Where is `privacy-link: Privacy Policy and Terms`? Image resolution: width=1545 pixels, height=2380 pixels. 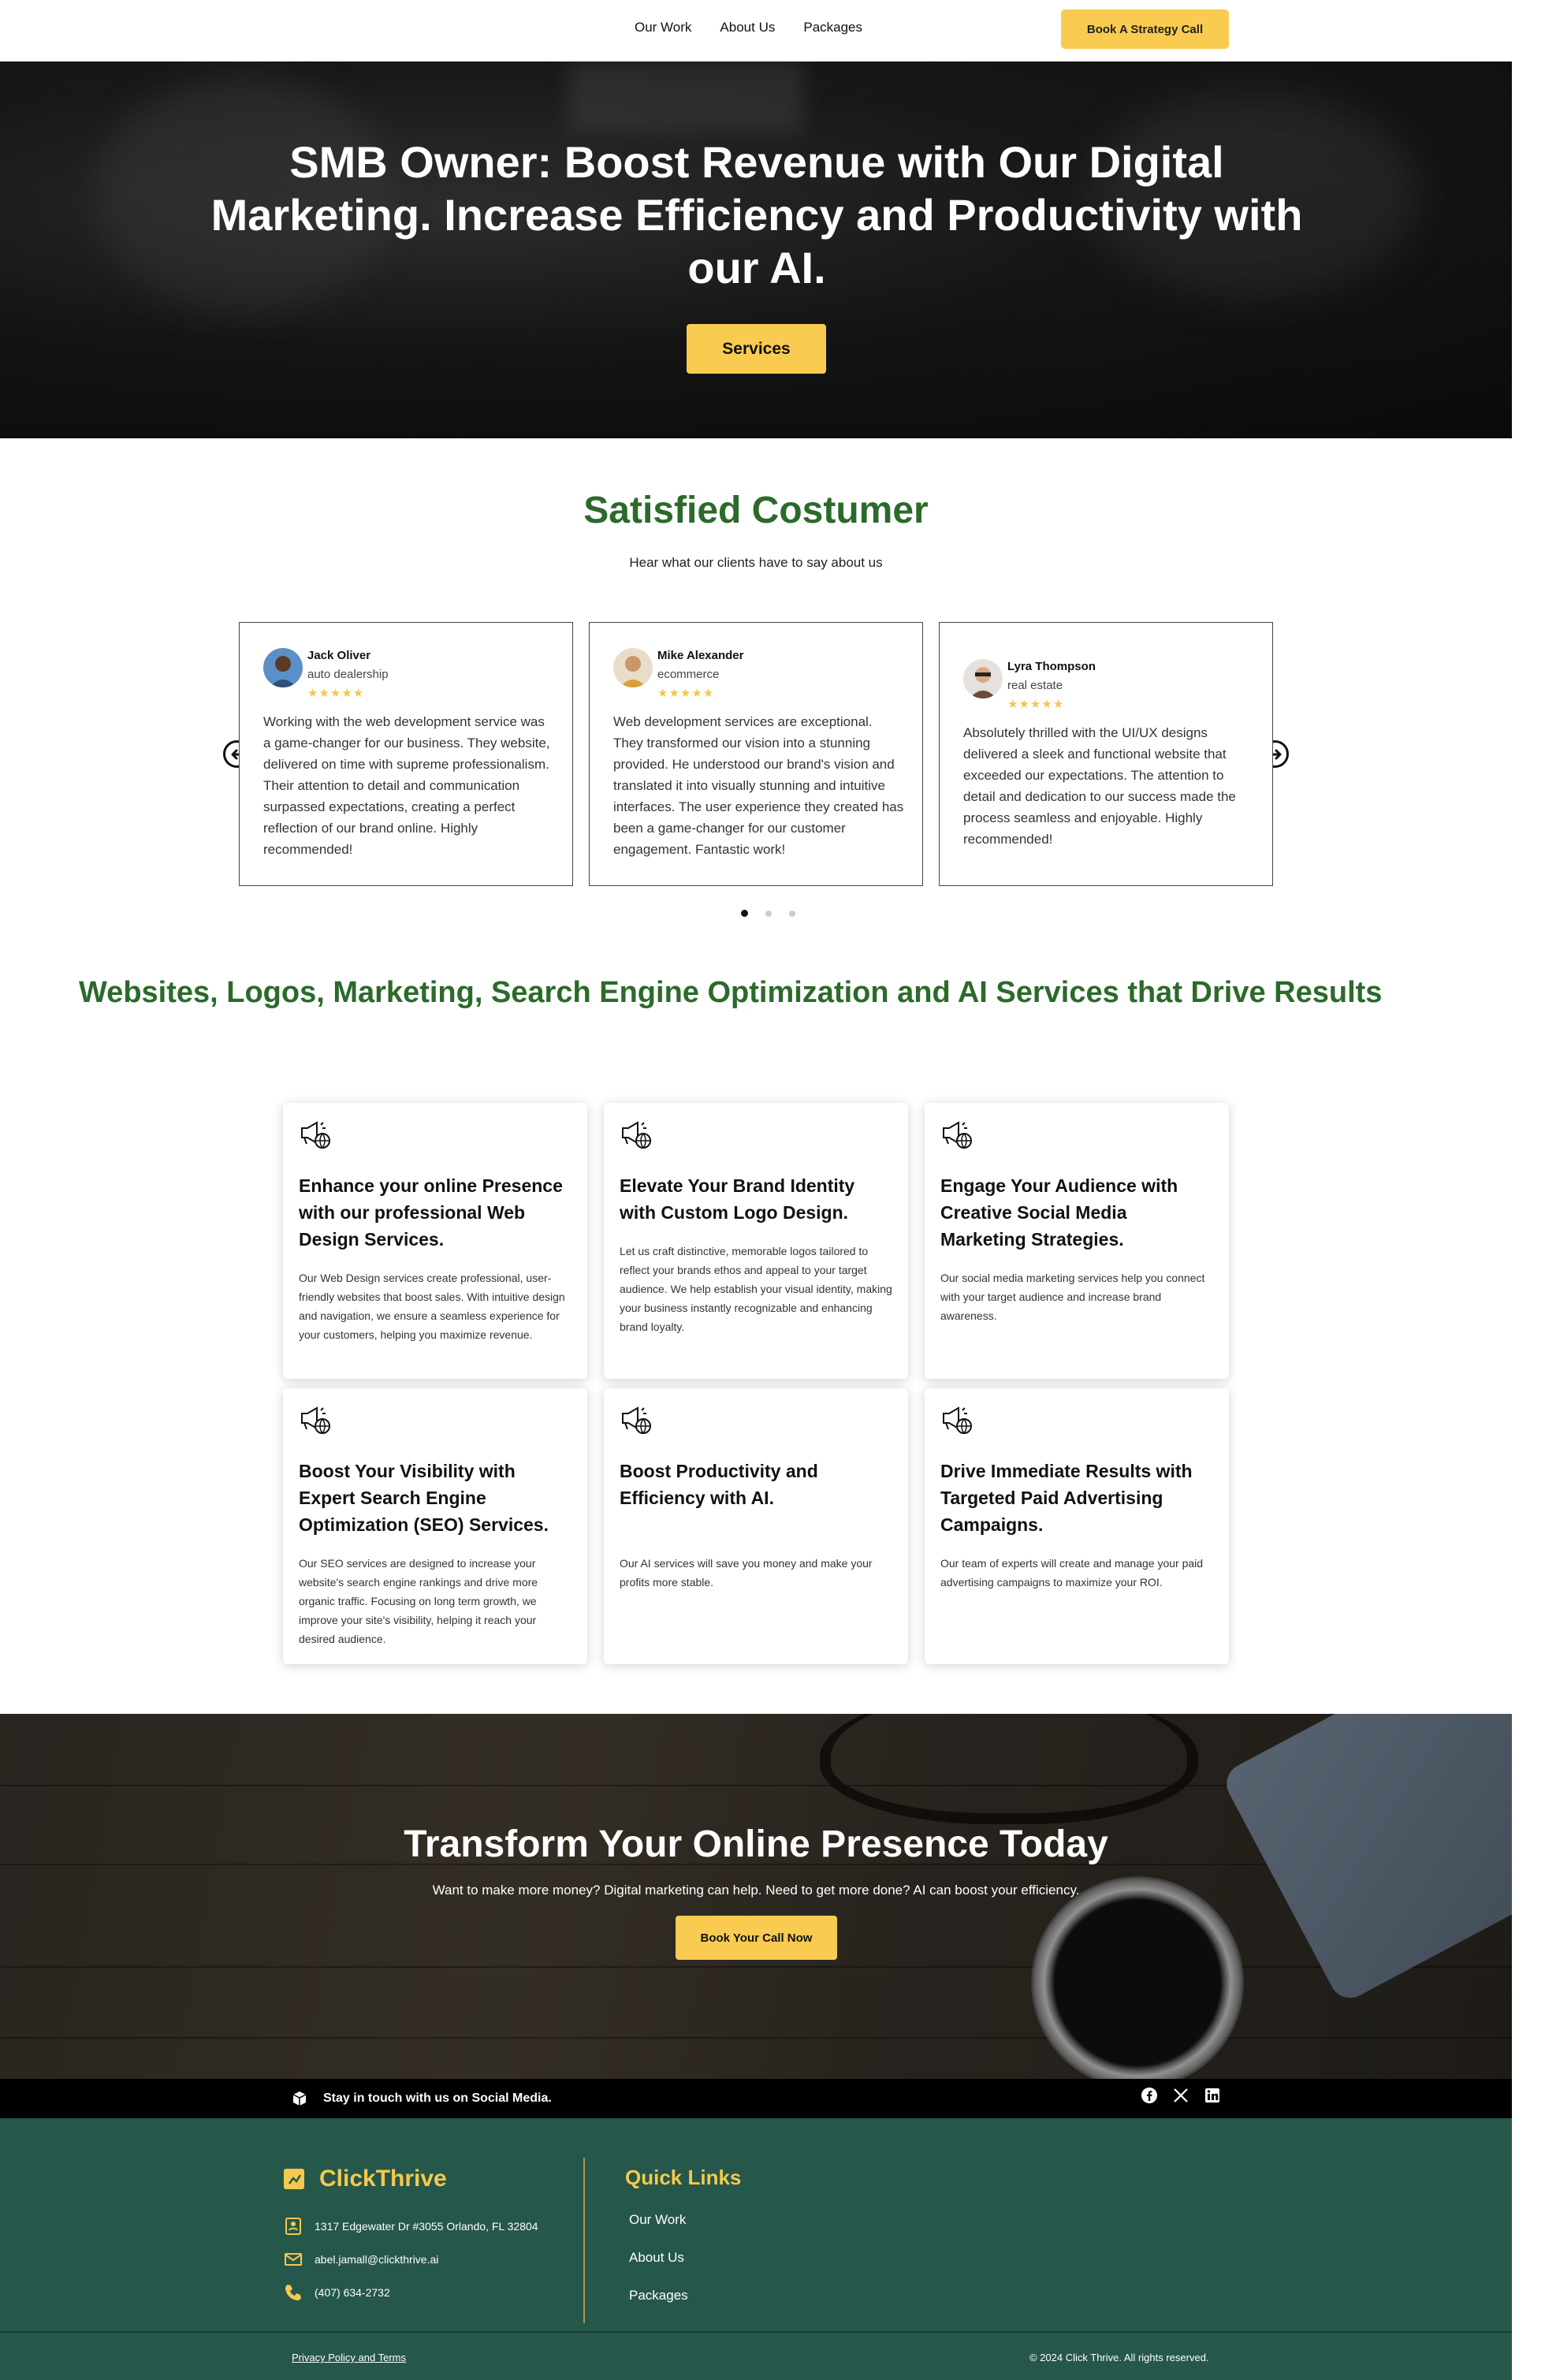 privacy-link: Privacy Policy and Terms is located at coordinates (349, 2357).